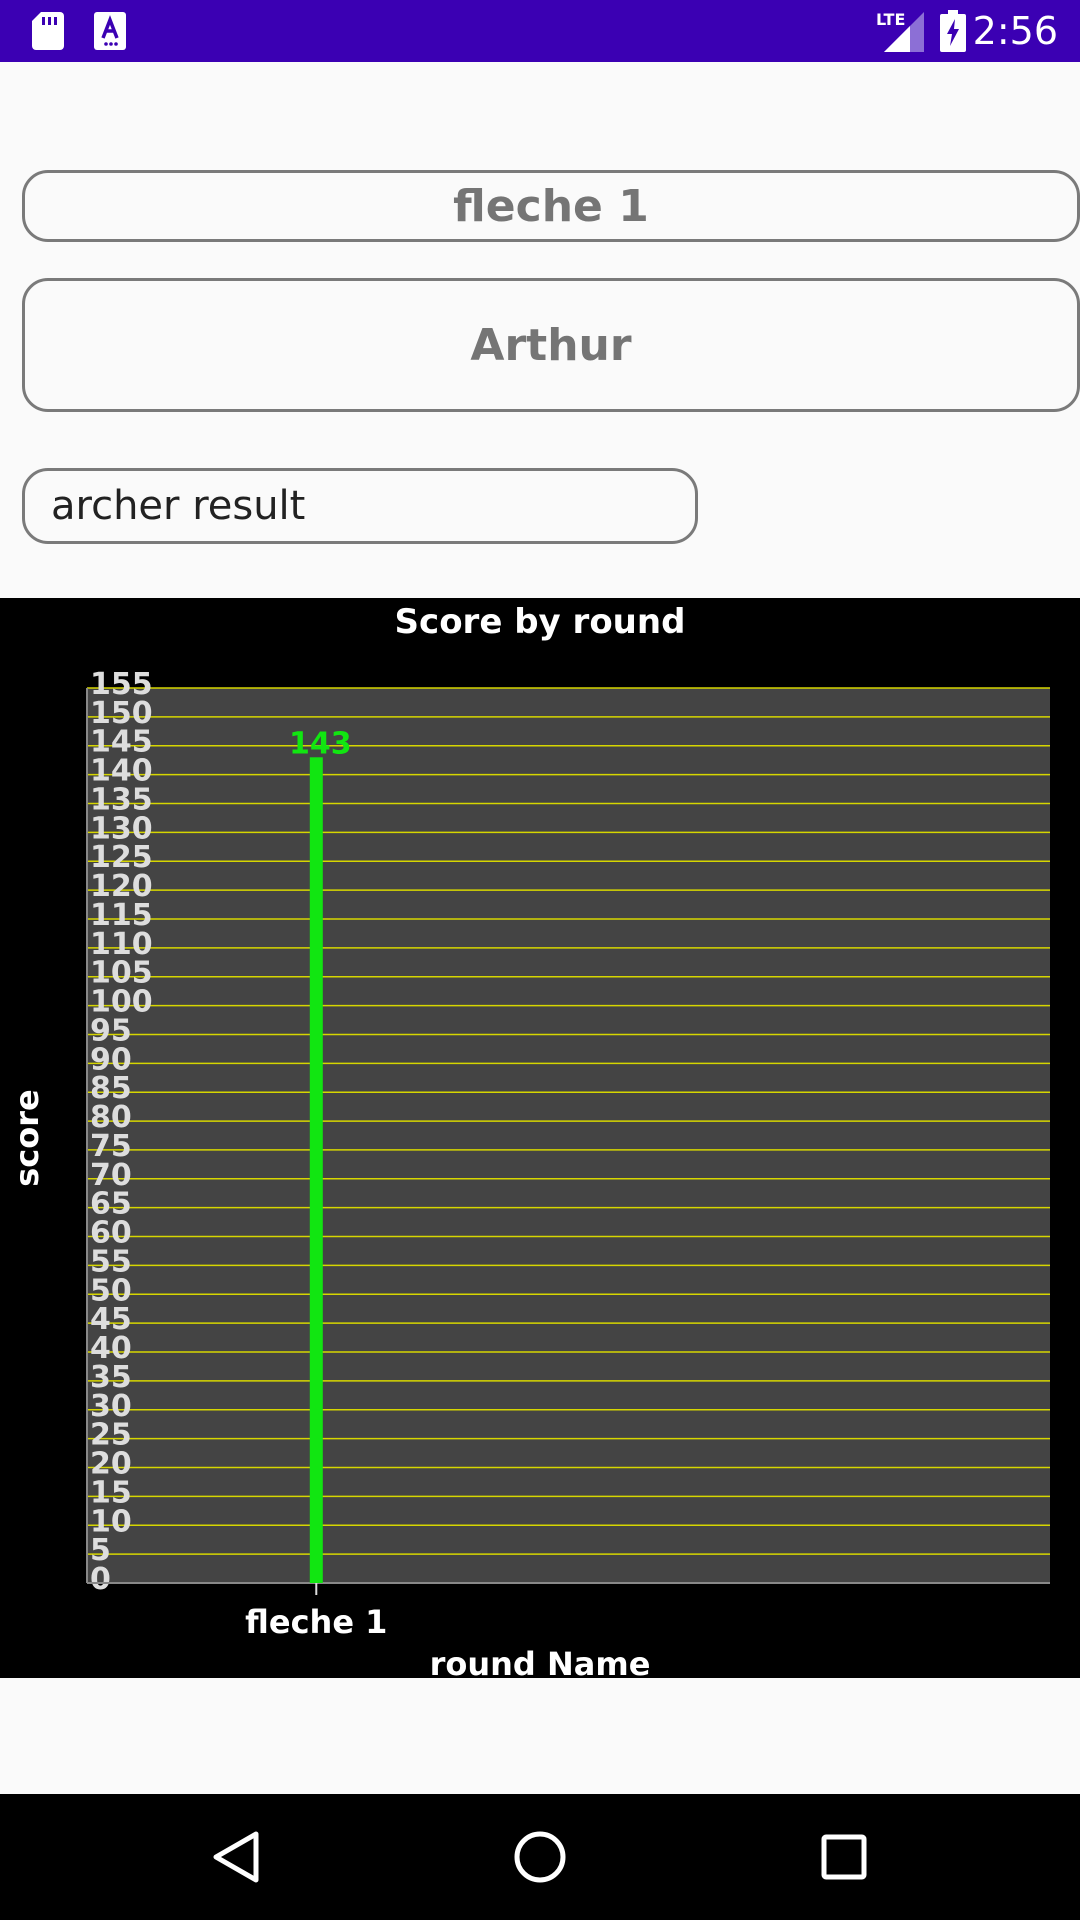 Image resolution: width=1080 pixels, height=1920 pixels. Describe the element at coordinates (48, 31) in the screenshot. I see `sd-card-icon` at that location.